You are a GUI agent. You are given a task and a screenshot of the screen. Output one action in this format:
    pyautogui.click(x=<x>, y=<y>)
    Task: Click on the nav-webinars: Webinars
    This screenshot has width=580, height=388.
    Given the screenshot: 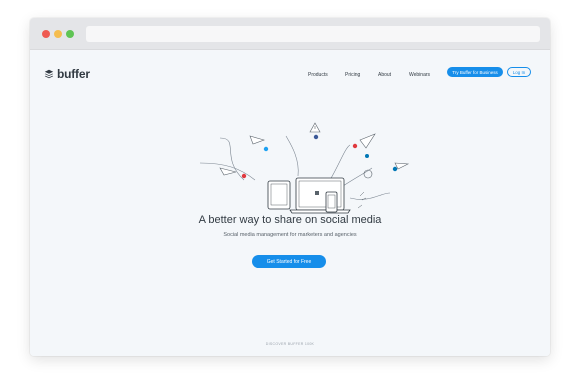 What is the action you would take?
    pyautogui.click(x=419, y=75)
    